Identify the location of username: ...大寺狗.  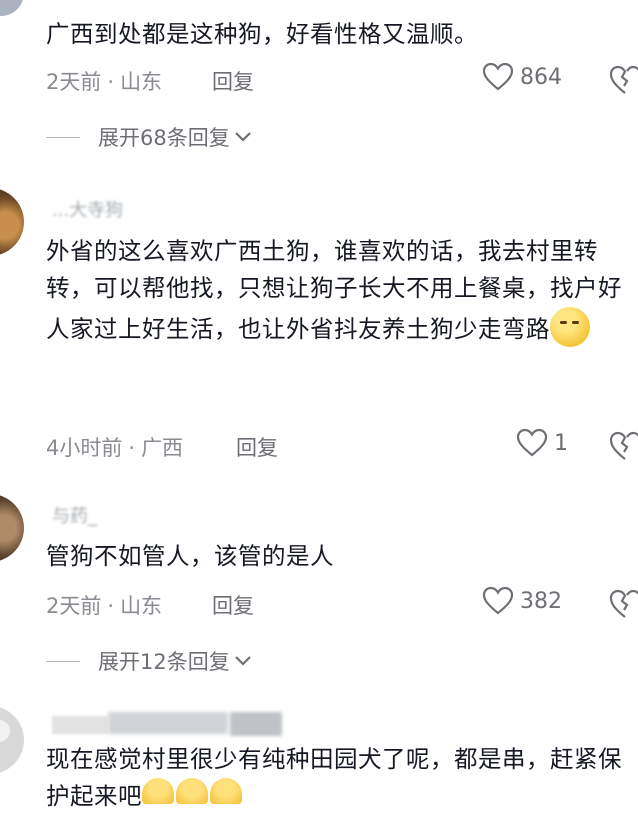
(87, 209).